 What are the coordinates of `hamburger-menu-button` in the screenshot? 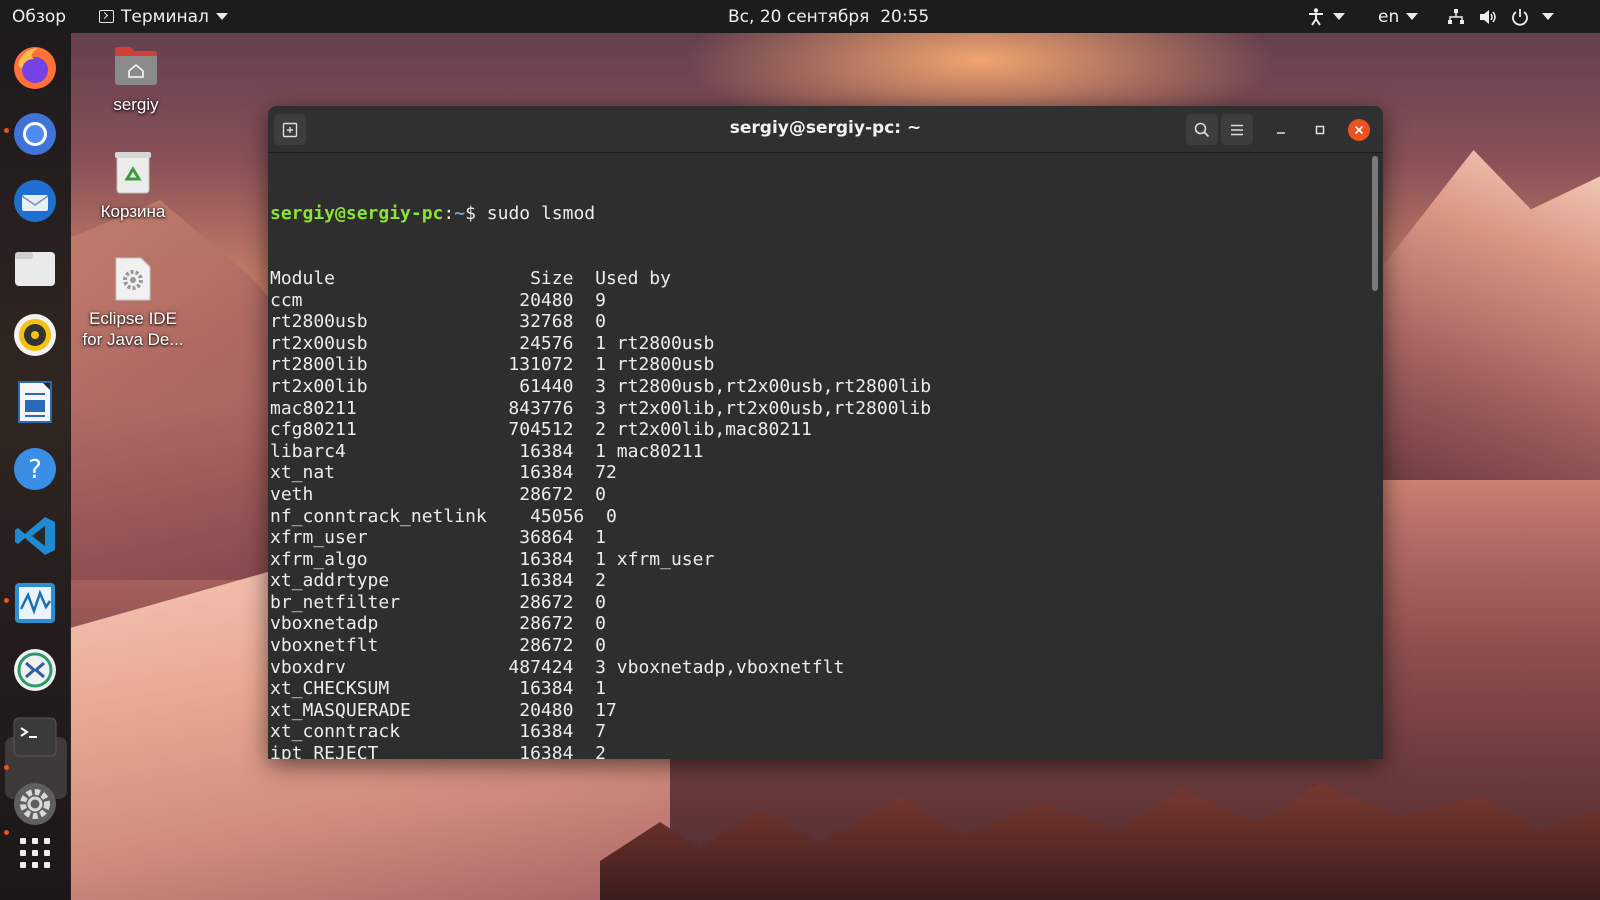 It's located at (1237, 129).